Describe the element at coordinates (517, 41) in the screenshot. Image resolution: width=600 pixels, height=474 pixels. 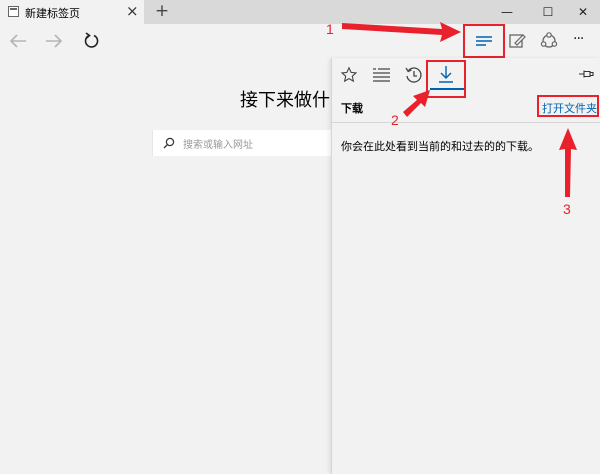
I see `note-icon` at that location.